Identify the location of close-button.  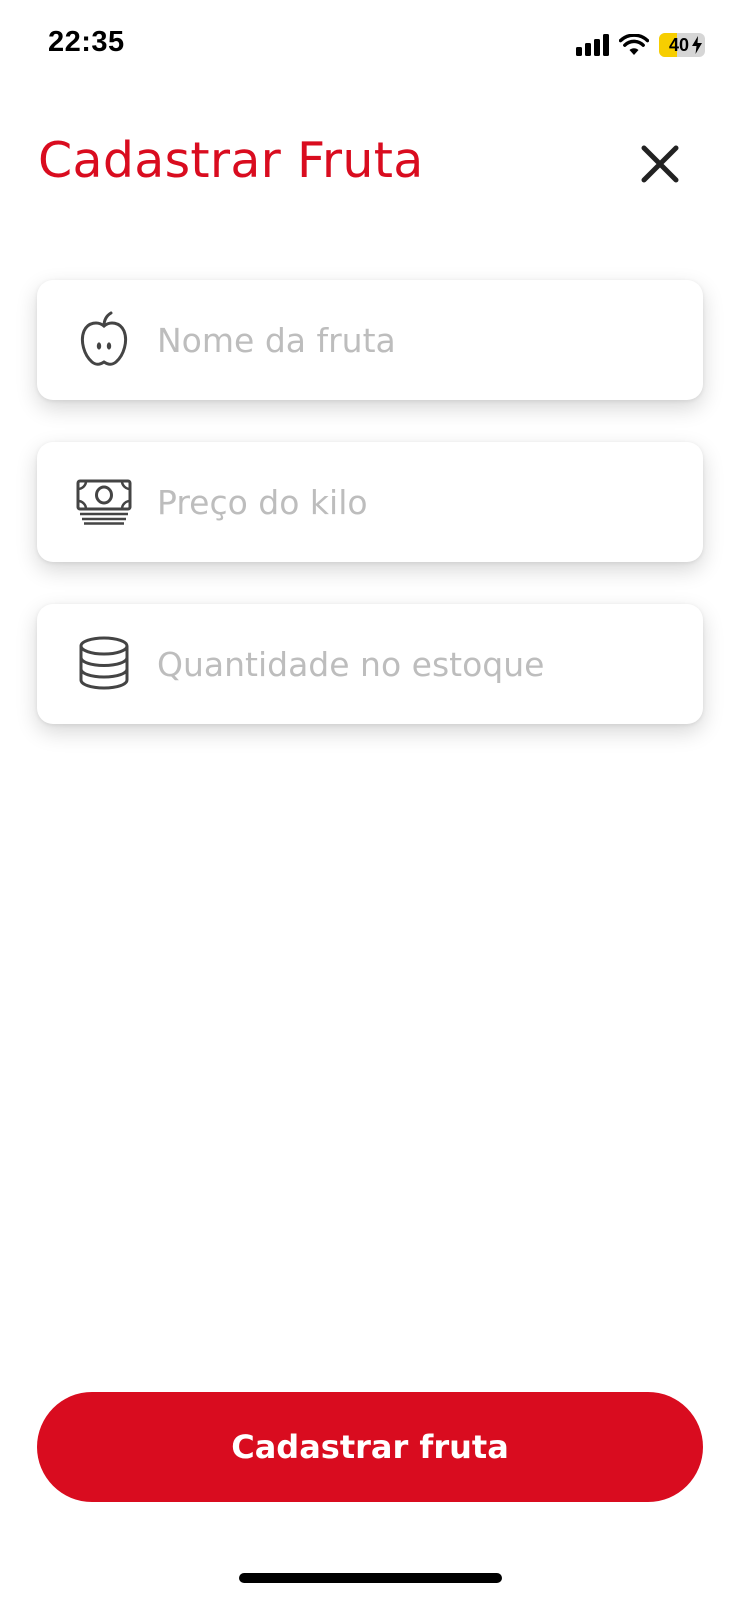
(660, 164).